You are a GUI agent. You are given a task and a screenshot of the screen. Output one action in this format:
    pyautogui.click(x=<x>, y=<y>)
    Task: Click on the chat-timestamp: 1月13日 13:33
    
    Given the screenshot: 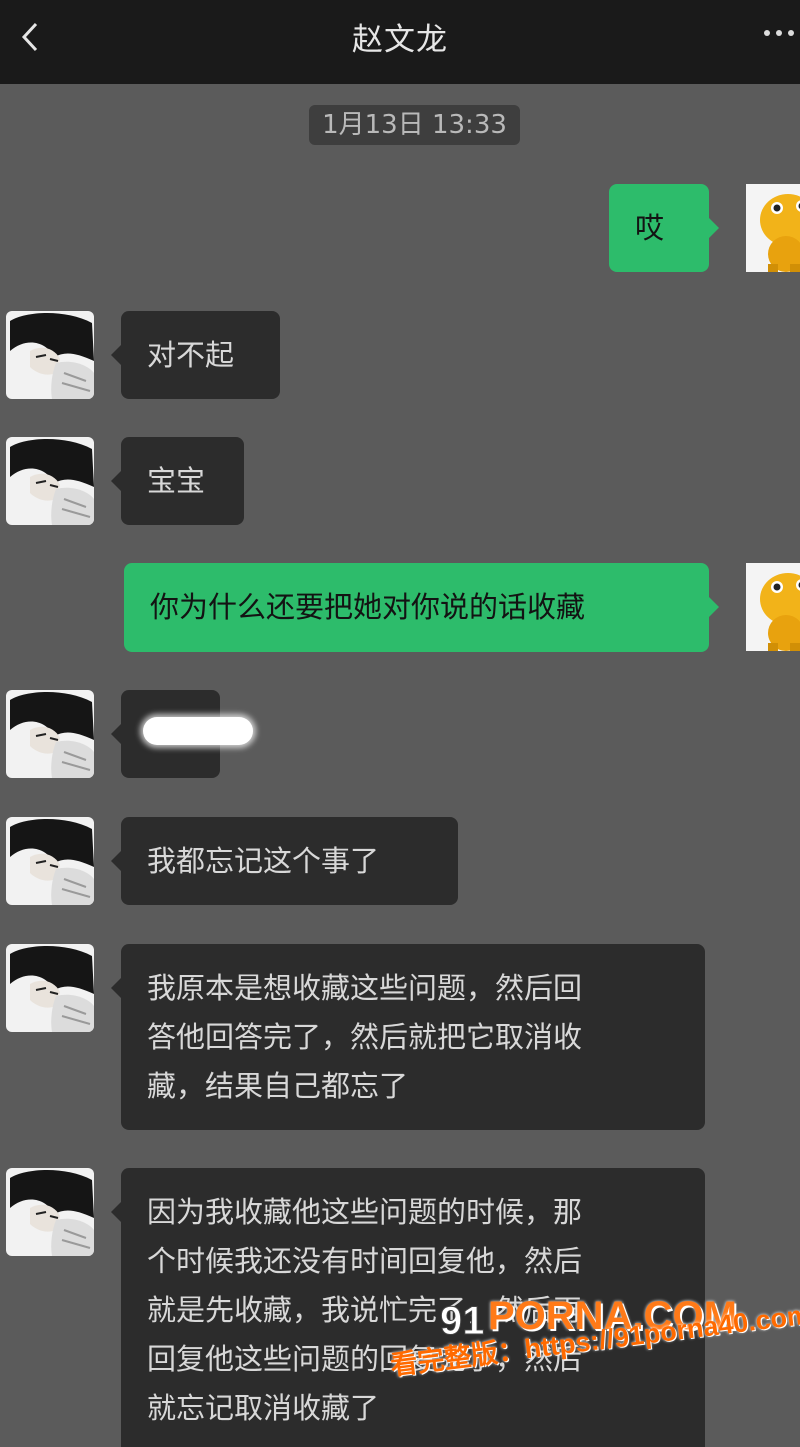 What is the action you would take?
    pyautogui.click(x=414, y=125)
    